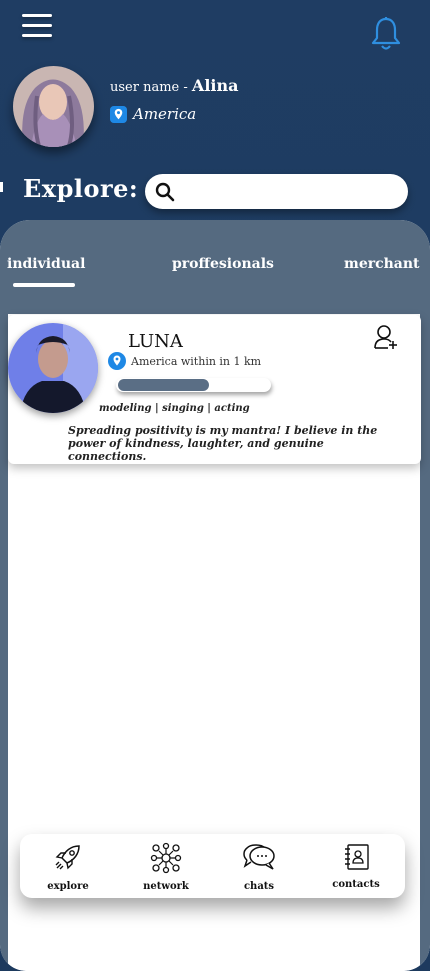  What do you see at coordinates (53, 106) in the screenshot?
I see `user-avatar` at bounding box center [53, 106].